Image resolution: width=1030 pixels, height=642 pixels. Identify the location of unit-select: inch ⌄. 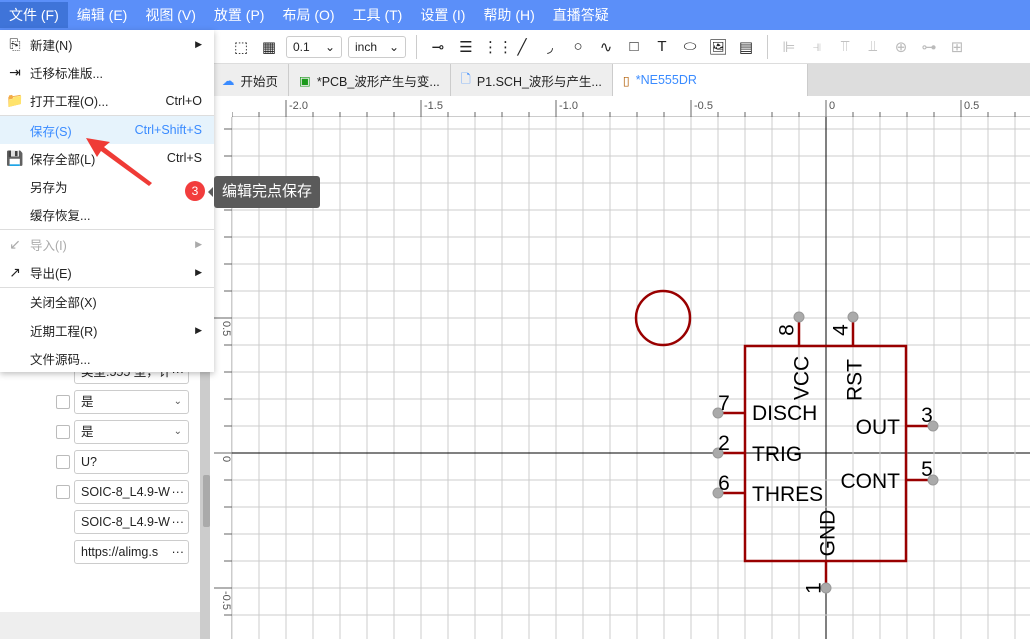
(377, 46).